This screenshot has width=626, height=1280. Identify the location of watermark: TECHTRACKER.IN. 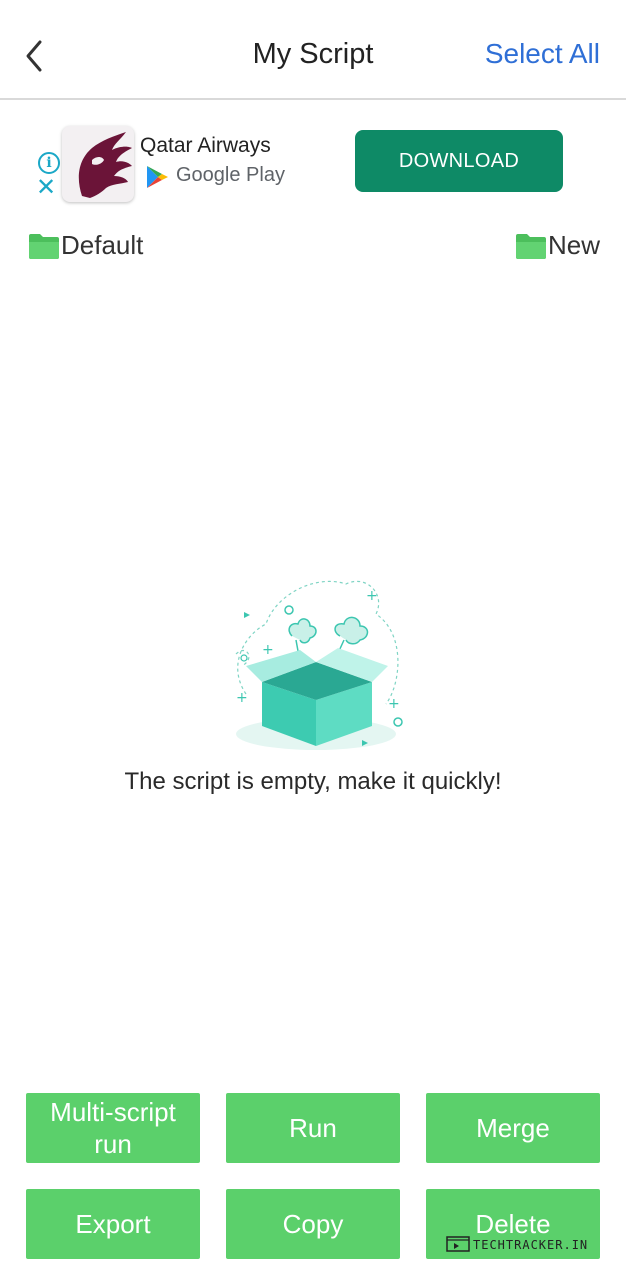
(517, 1245).